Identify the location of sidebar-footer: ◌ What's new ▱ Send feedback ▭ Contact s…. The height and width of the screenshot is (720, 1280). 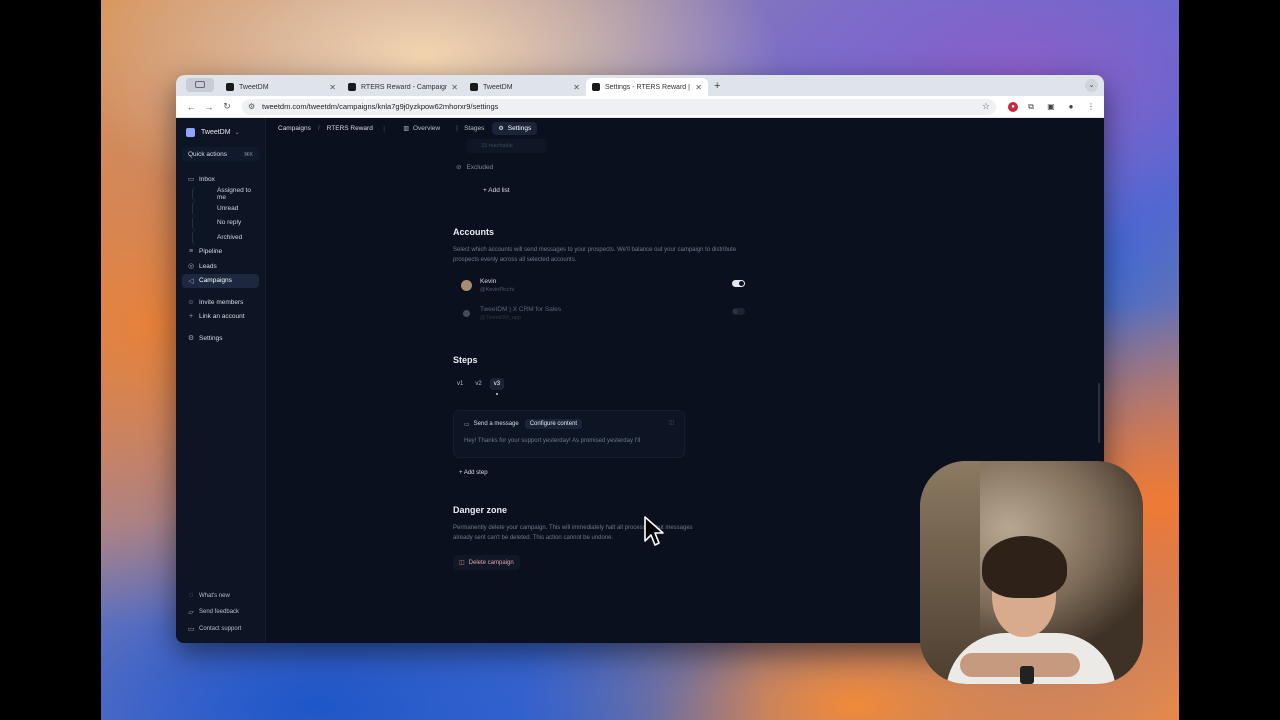
(220, 613).